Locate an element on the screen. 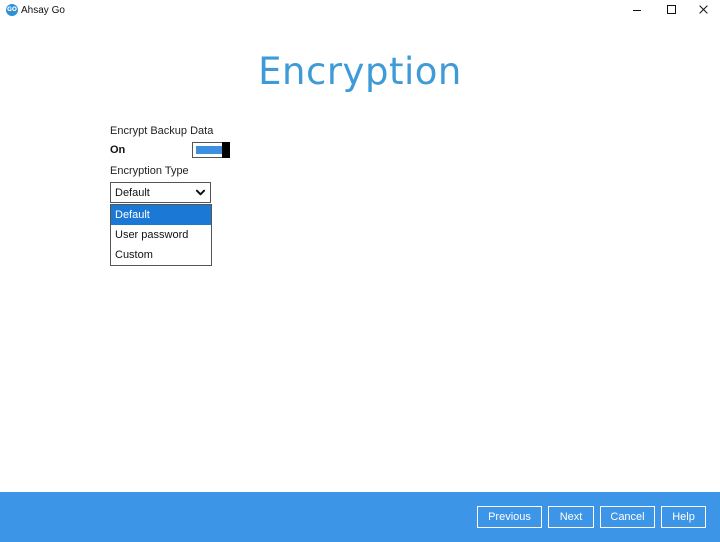  toggle-track-fill is located at coordinates (209, 150).